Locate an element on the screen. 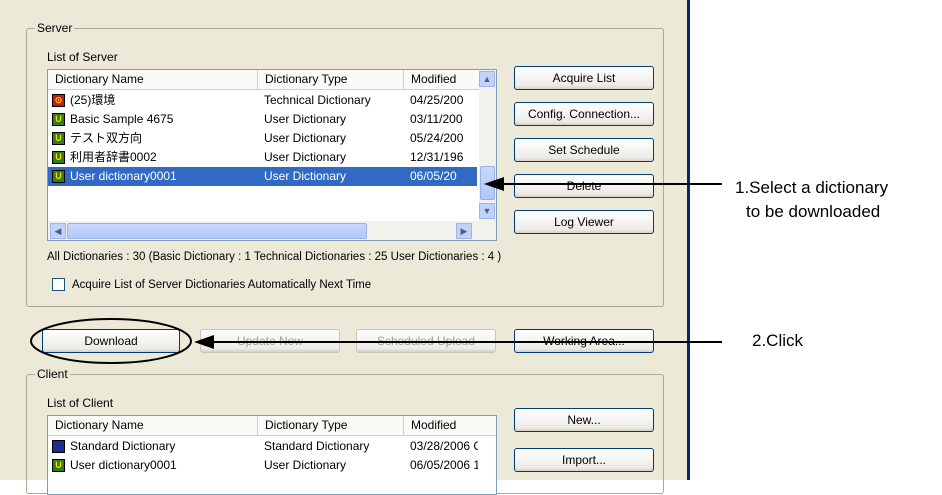 The width and height of the screenshot is (942, 495). step1-annotation-line2: to be downloaded is located at coordinates (813, 211).